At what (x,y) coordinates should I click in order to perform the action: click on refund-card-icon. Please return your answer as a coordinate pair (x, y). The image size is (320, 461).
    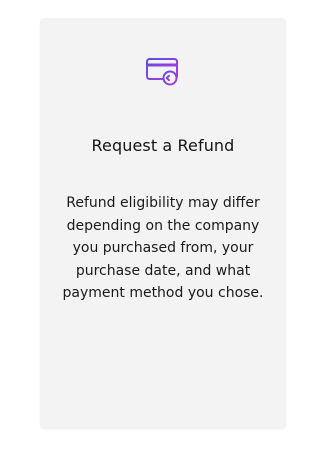
    Looking at the image, I should click on (163, 72).